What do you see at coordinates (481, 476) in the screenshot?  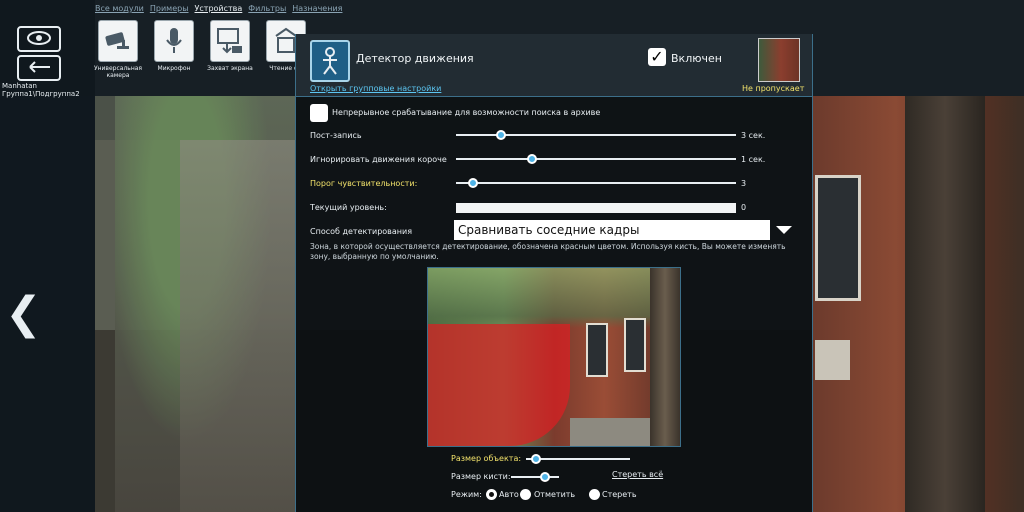 I see `brush-size-label: Размер кисти:` at bounding box center [481, 476].